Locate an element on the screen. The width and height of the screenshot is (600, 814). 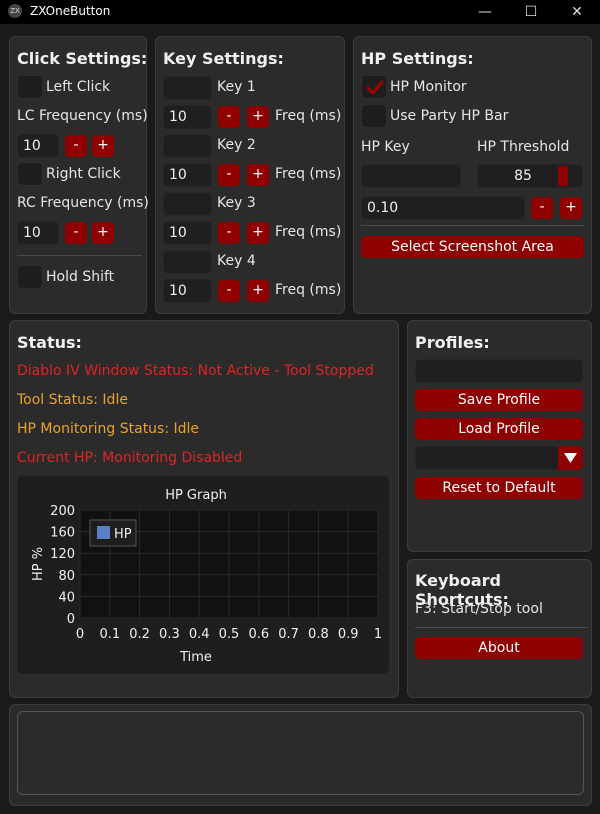
x-tick-label: 0.3 is located at coordinates (169, 634).